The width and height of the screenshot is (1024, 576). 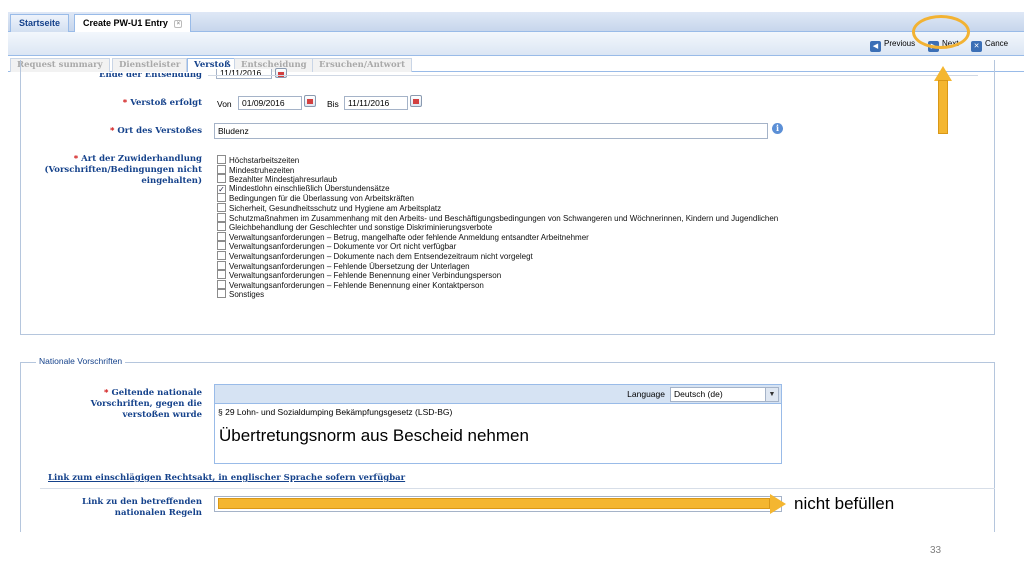 I want to click on geltende-line2: Vorschriften, gegen die, so click(x=146, y=404).